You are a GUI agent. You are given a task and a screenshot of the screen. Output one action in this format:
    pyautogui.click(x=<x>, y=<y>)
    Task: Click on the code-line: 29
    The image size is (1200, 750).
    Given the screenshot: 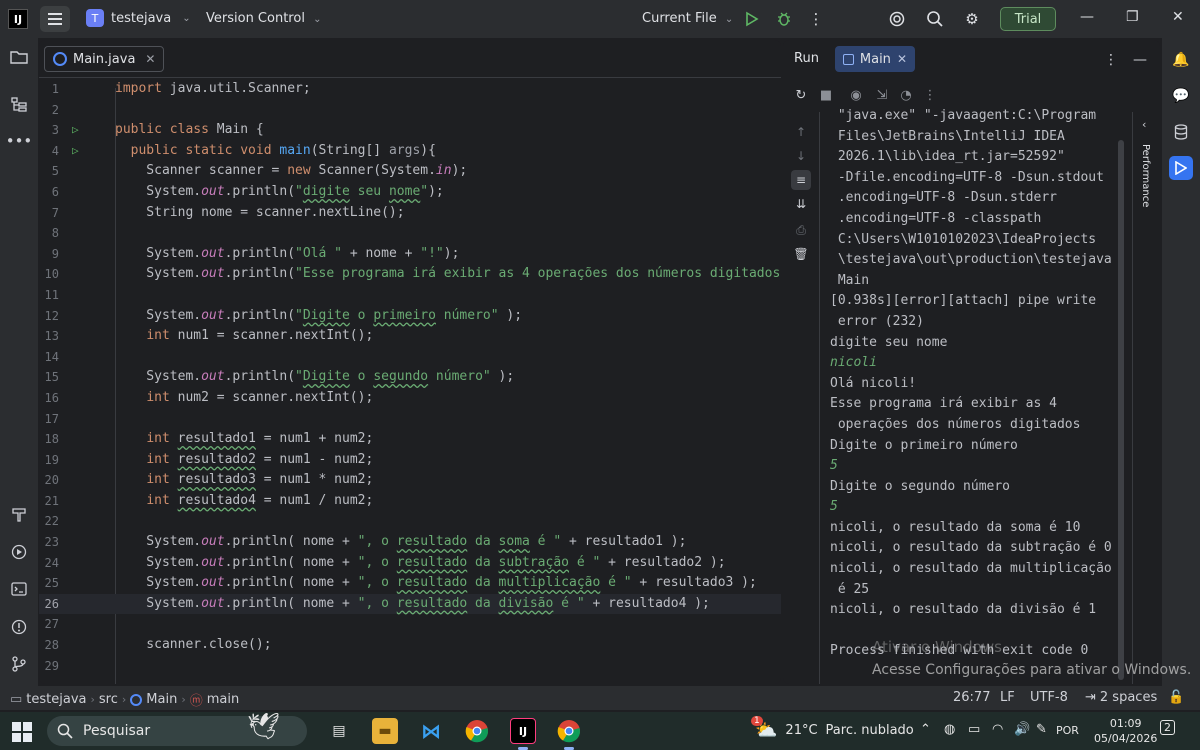 What is the action you would take?
    pyautogui.click(x=410, y=666)
    